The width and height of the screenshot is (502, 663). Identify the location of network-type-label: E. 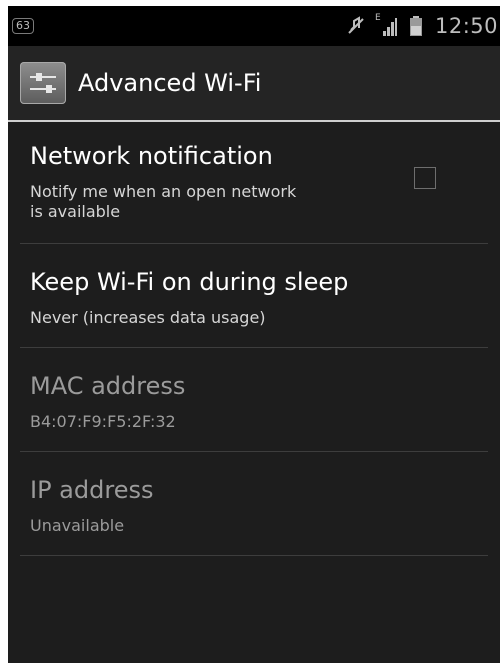
(377, 18).